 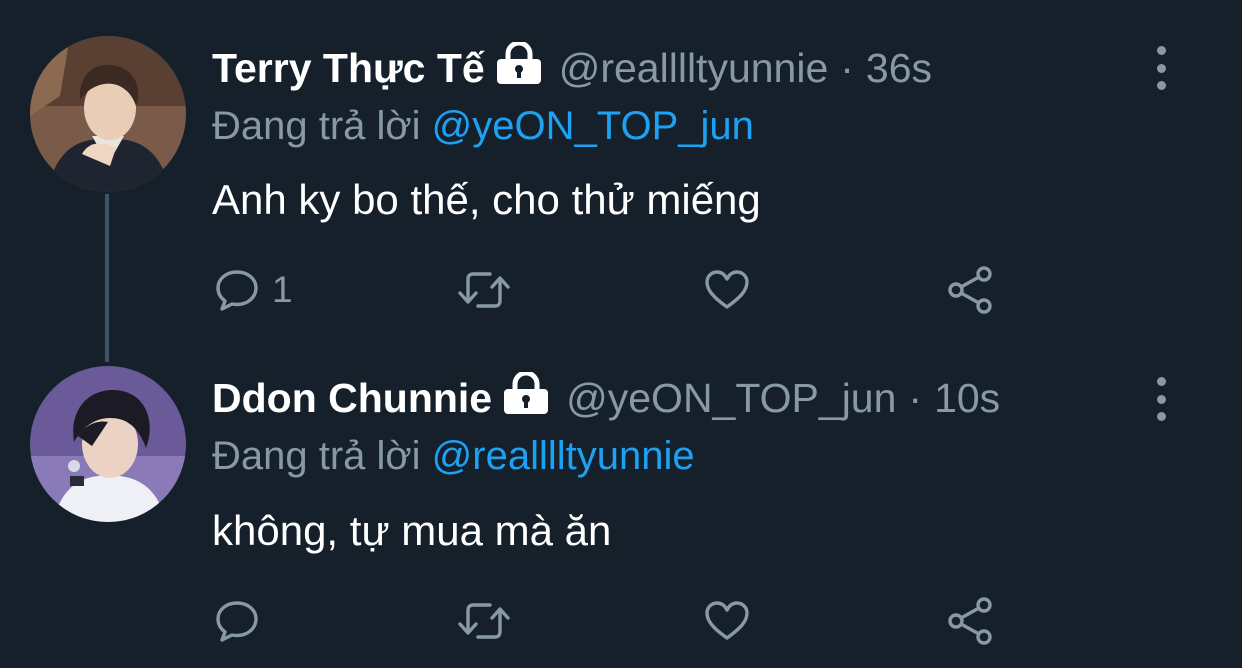 What do you see at coordinates (593, 126) in the screenshot?
I see `reply-mention-link: @yeON_TOP_jun` at bounding box center [593, 126].